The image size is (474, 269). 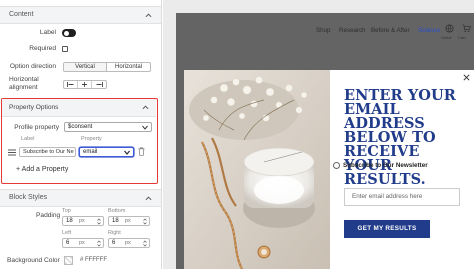 I want to click on profile-property-label: Profile property, so click(x=36, y=127).